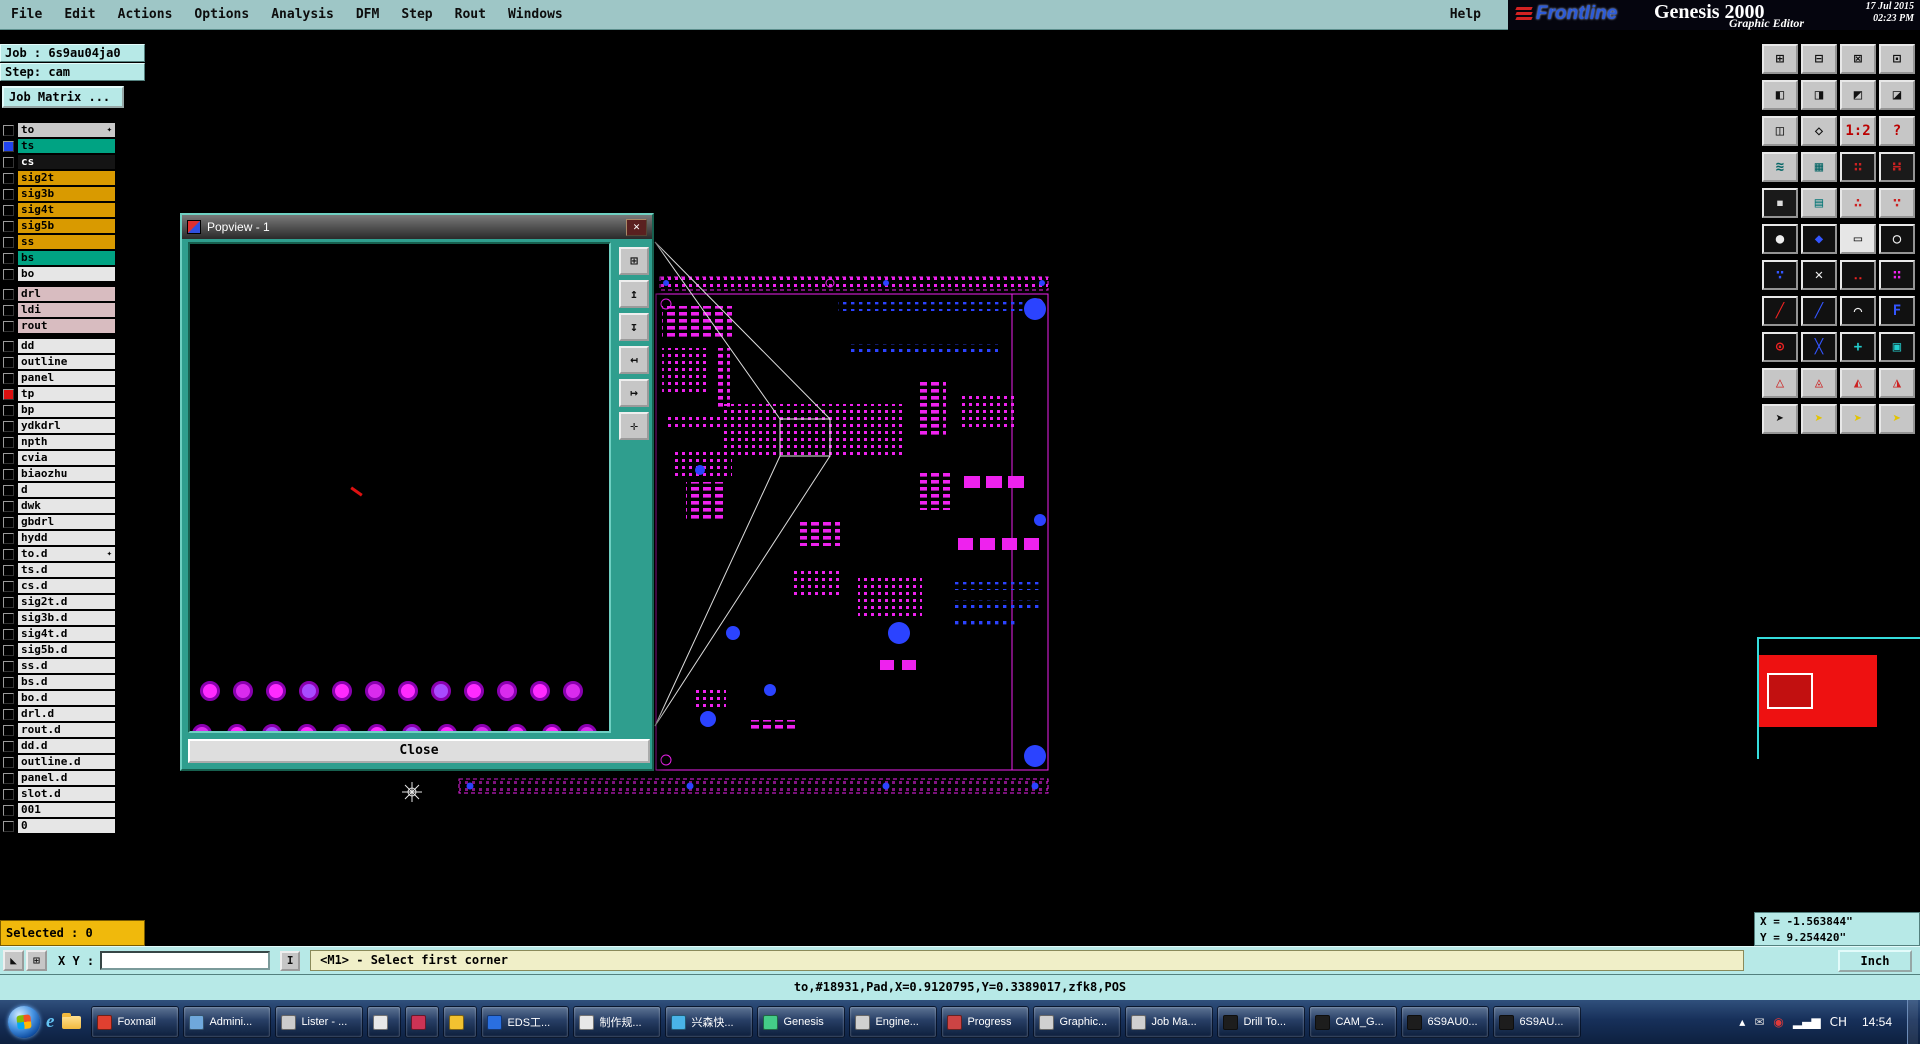 The height and width of the screenshot is (1044, 1920). I want to click on layer-row: dwk, so click(72, 506).